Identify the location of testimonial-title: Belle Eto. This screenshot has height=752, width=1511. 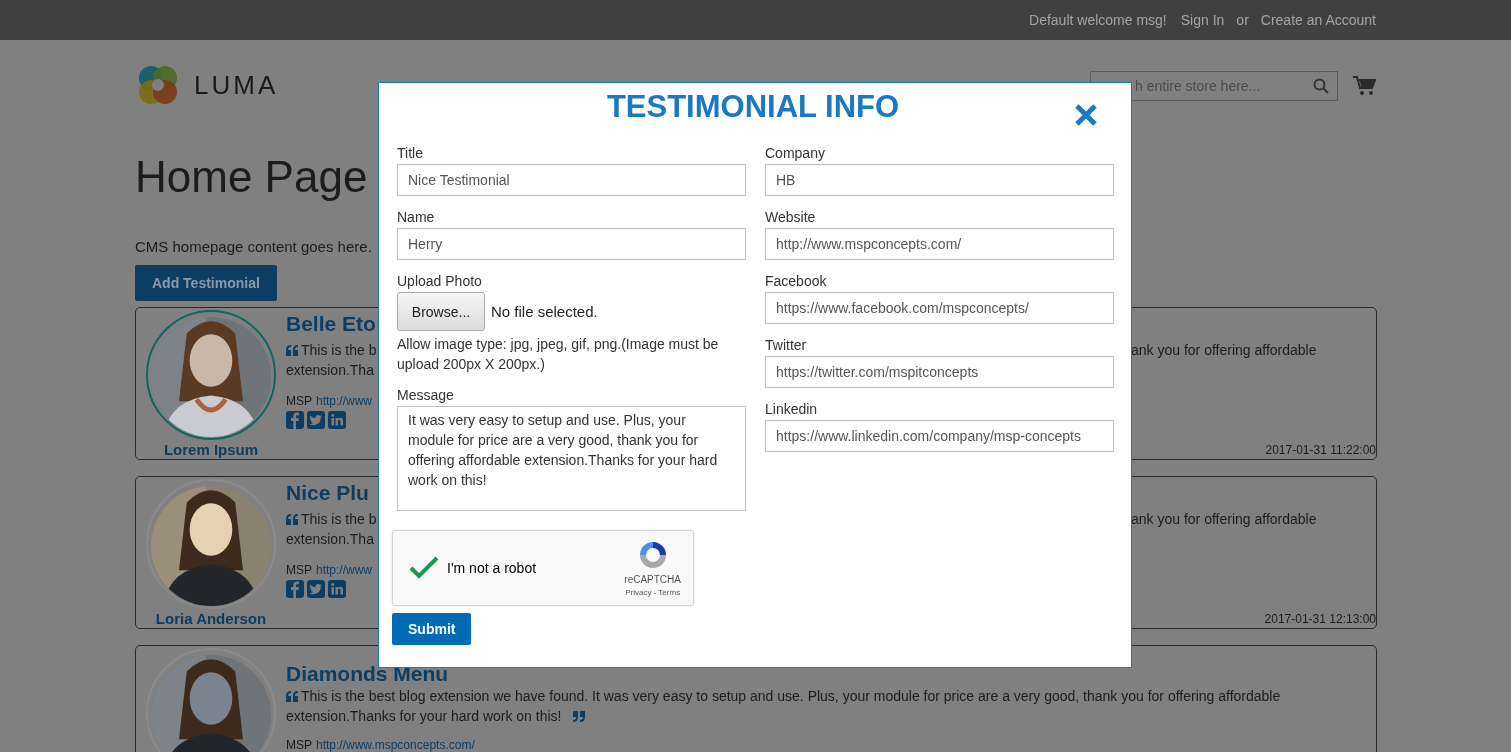
(331, 324).